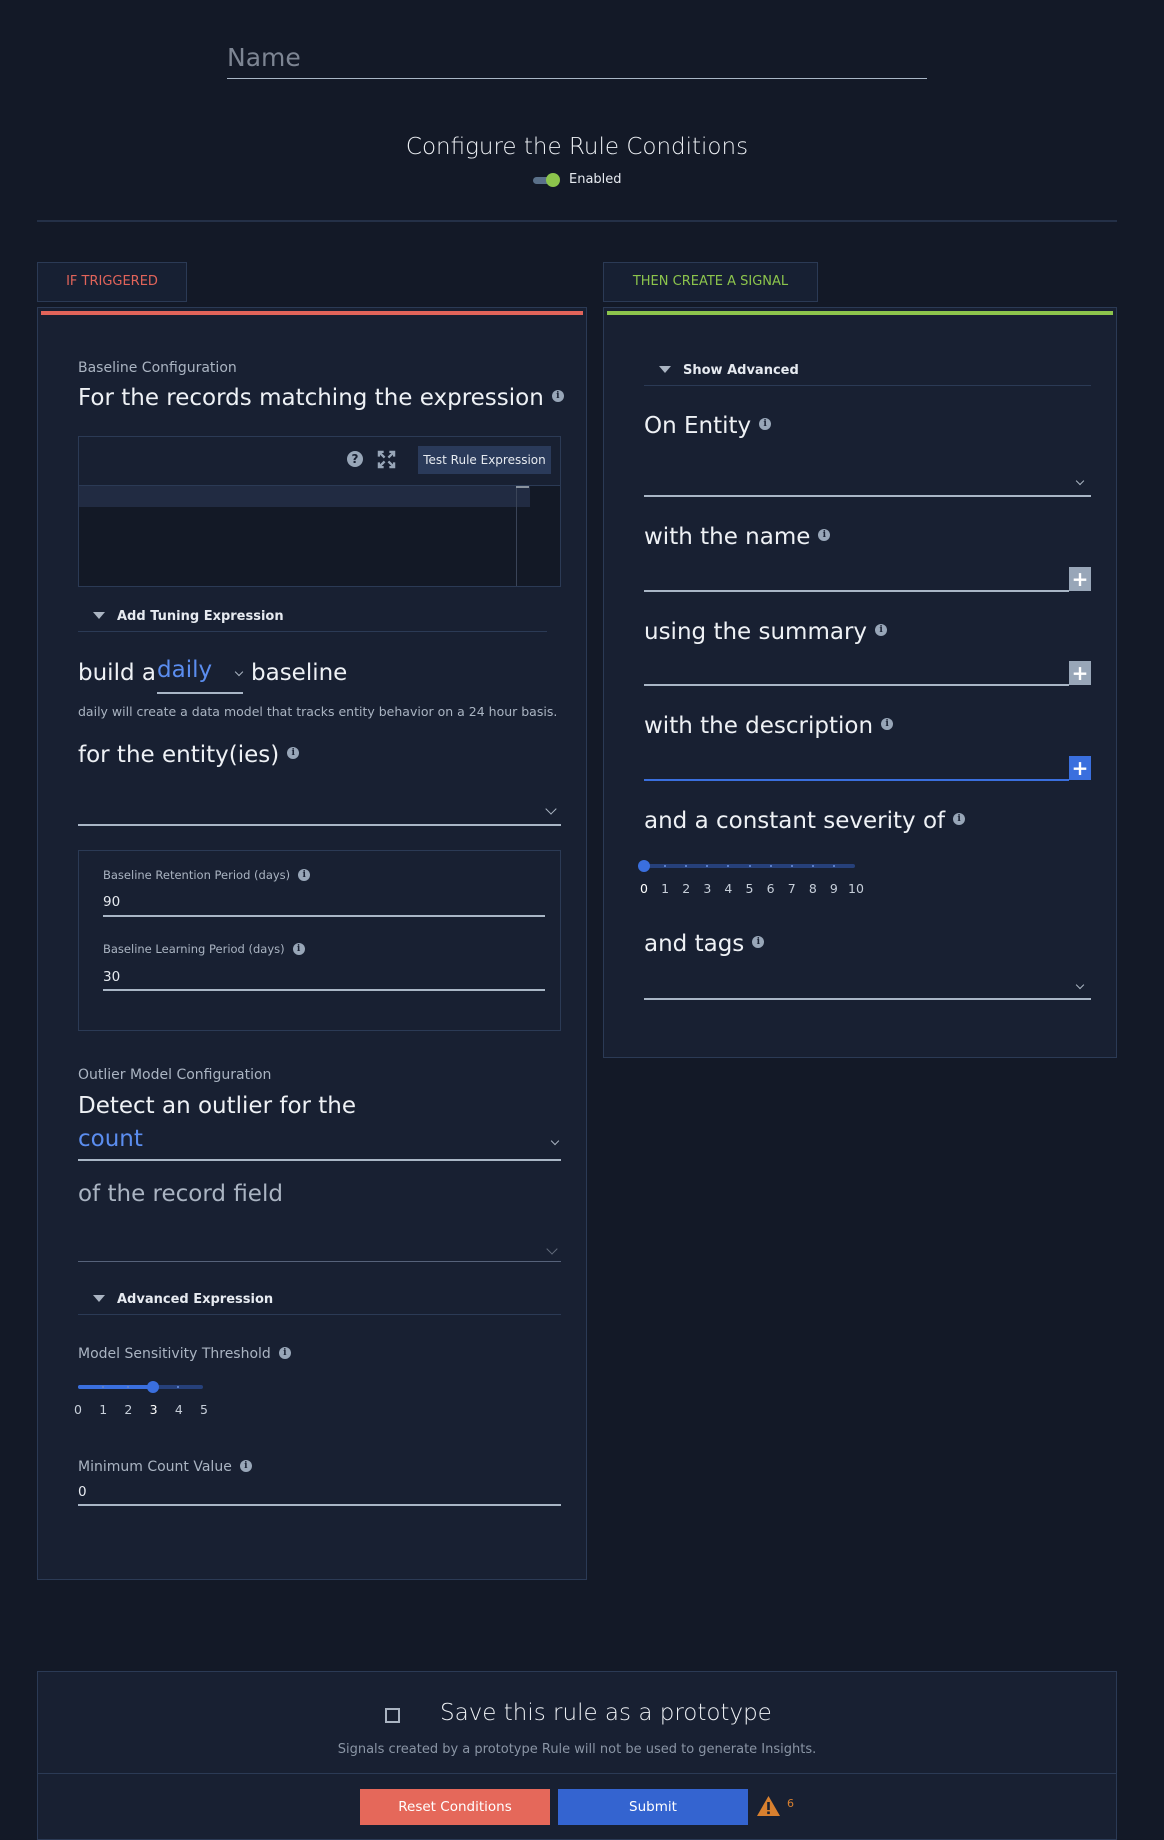 The height and width of the screenshot is (1840, 1164). What do you see at coordinates (78, 1409) in the screenshot?
I see `sensitivity-slider-tick-label: 0` at bounding box center [78, 1409].